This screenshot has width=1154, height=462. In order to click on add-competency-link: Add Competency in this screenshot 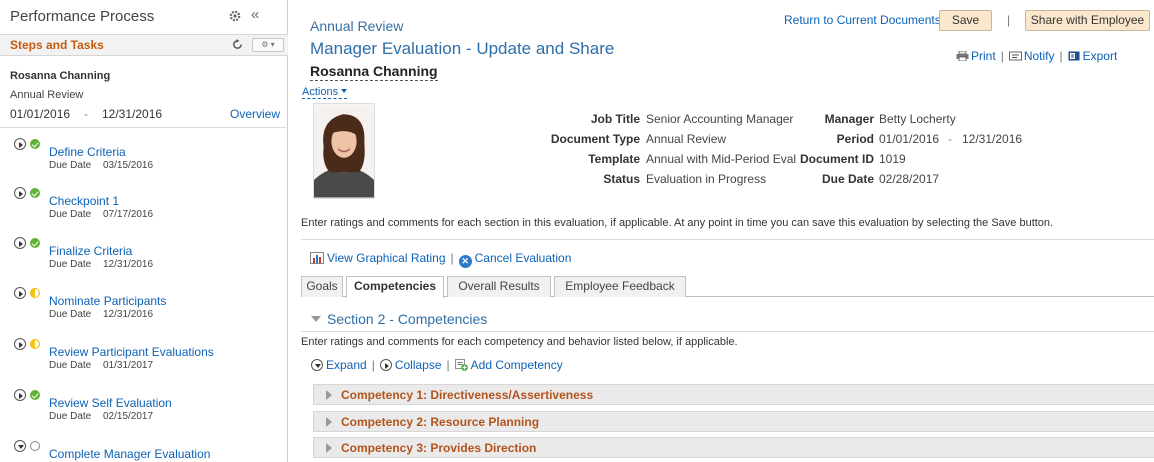, I will do `click(517, 365)`.